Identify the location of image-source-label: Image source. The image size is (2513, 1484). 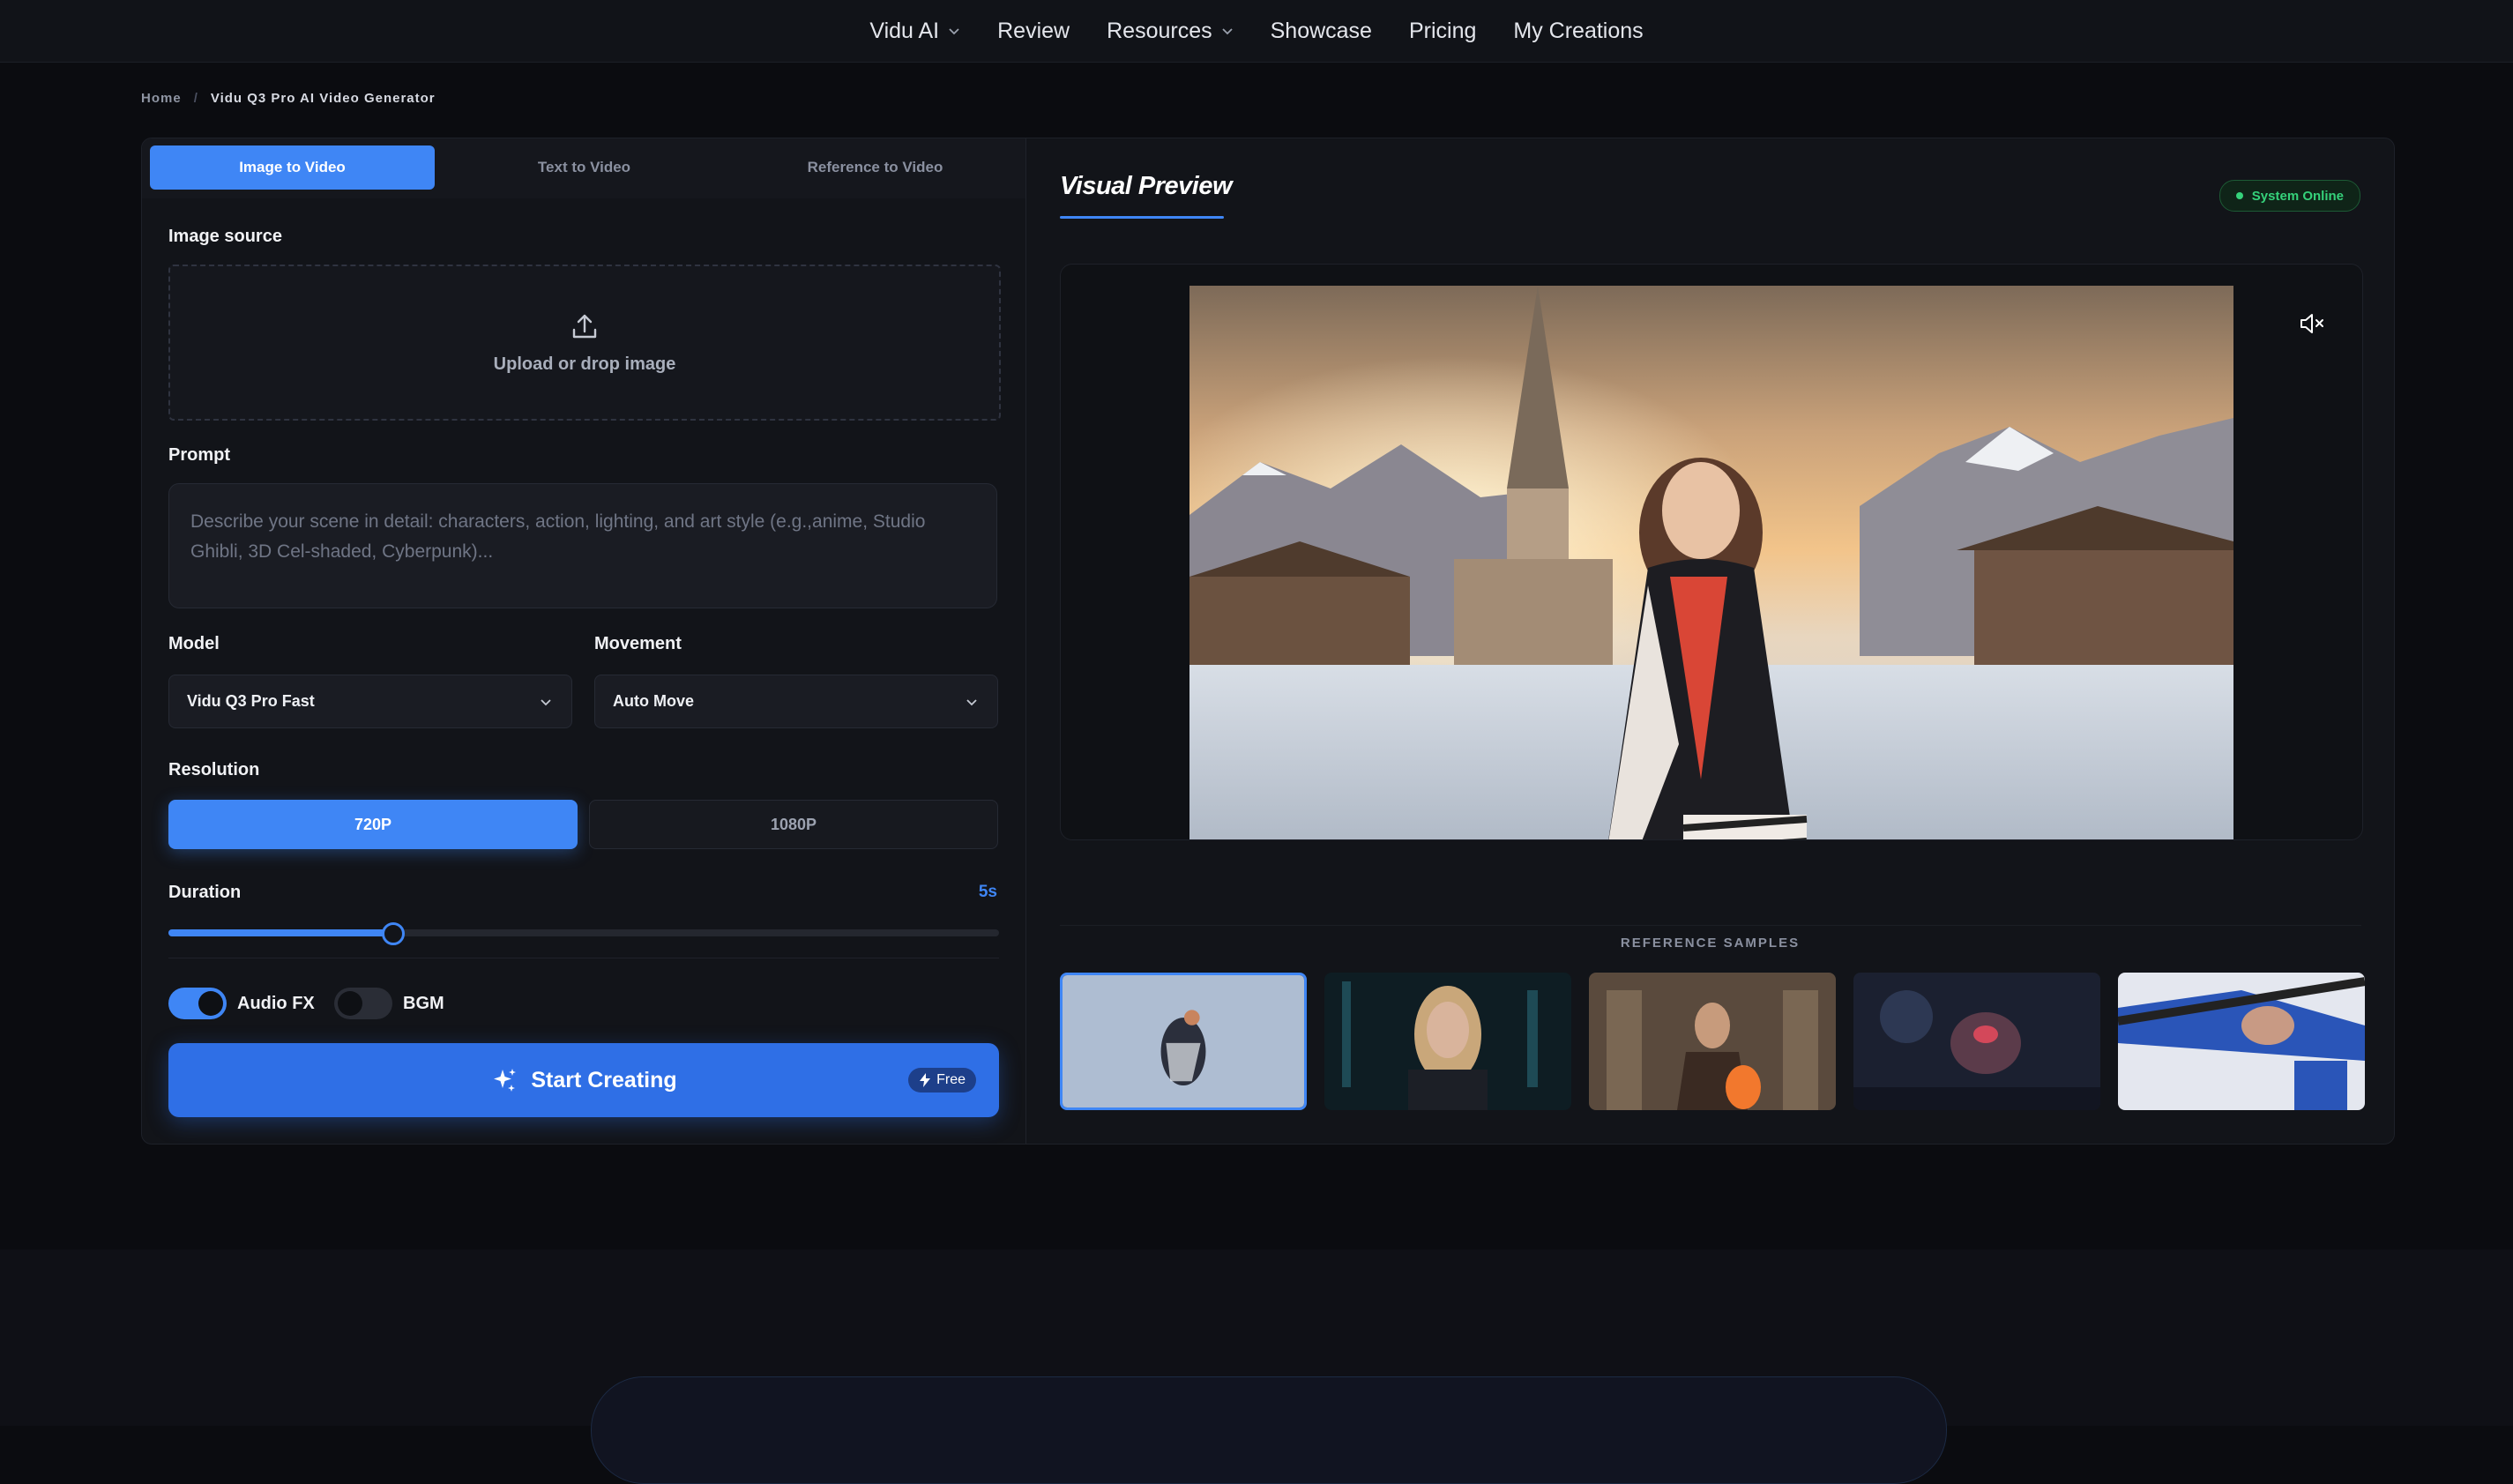
(225, 236).